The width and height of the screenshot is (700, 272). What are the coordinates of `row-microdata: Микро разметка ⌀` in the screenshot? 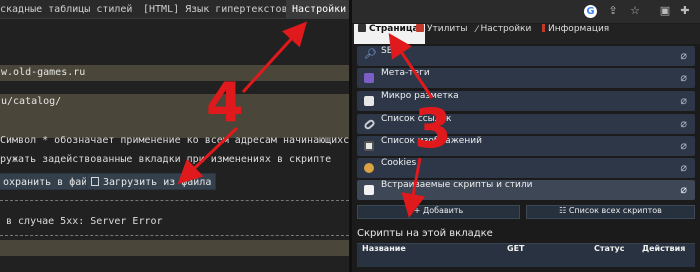 It's located at (526, 101).